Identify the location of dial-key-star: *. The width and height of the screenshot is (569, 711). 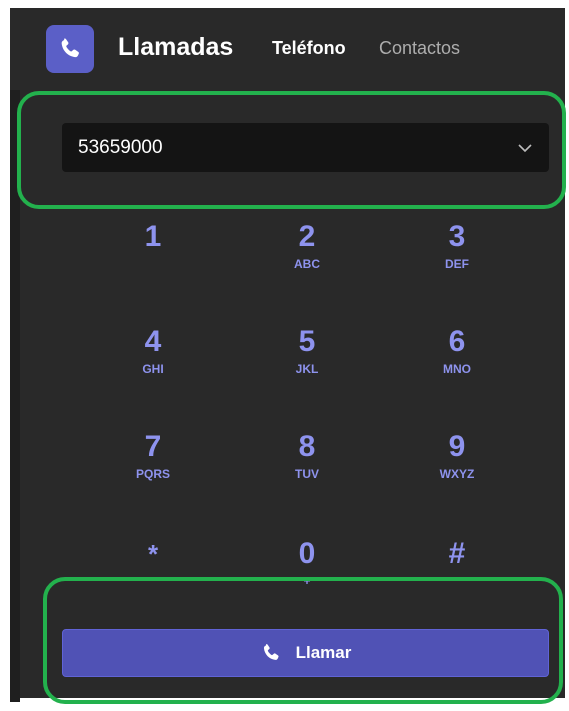
(153, 578).